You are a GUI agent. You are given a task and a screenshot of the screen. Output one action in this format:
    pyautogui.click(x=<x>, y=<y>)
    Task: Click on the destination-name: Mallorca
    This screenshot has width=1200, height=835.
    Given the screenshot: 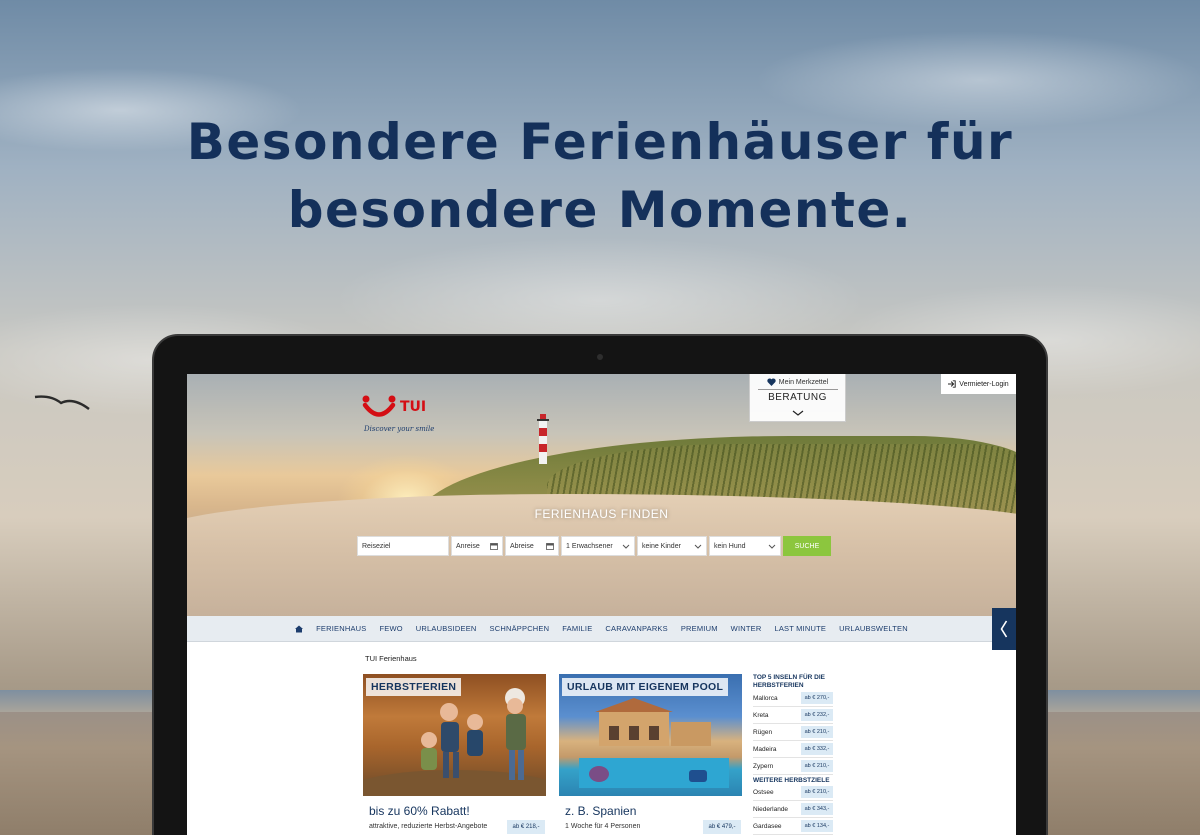 What is the action you would take?
    pyautogui.click(x=765, y=698)
    